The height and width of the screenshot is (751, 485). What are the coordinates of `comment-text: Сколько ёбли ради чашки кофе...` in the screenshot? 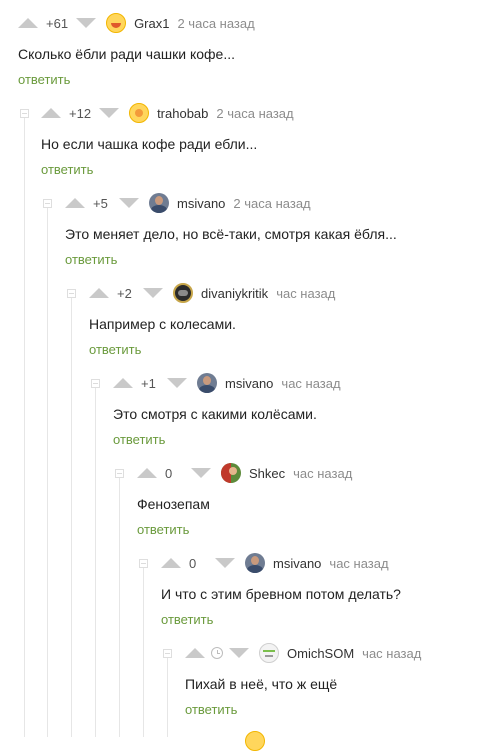 It's located at (126, 54).